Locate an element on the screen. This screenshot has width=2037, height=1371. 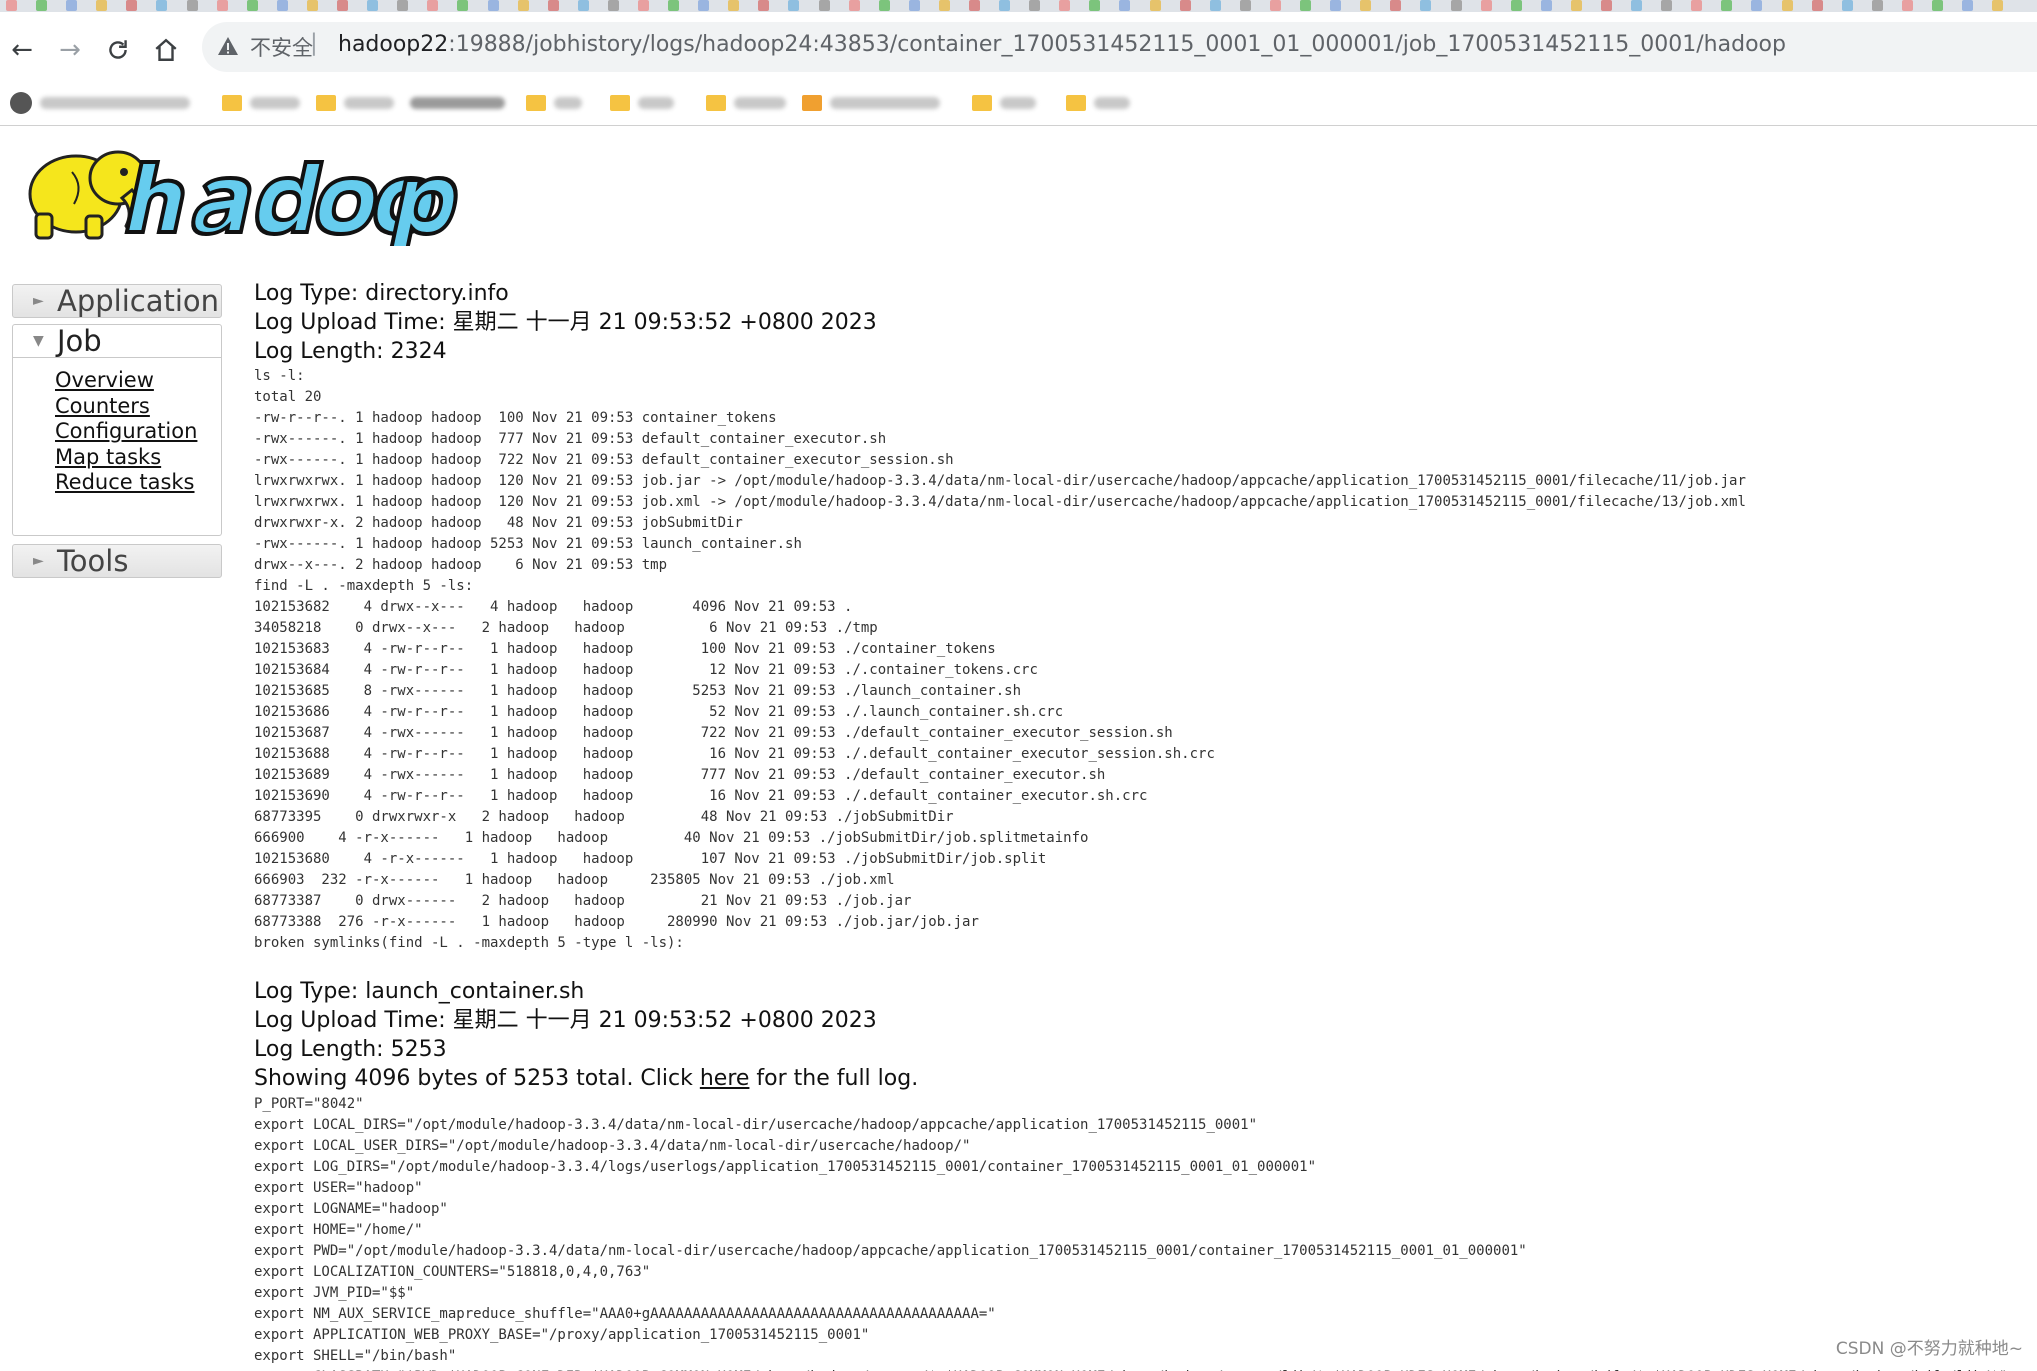
security-label: 不安全 is located at coordinates (281, 47).